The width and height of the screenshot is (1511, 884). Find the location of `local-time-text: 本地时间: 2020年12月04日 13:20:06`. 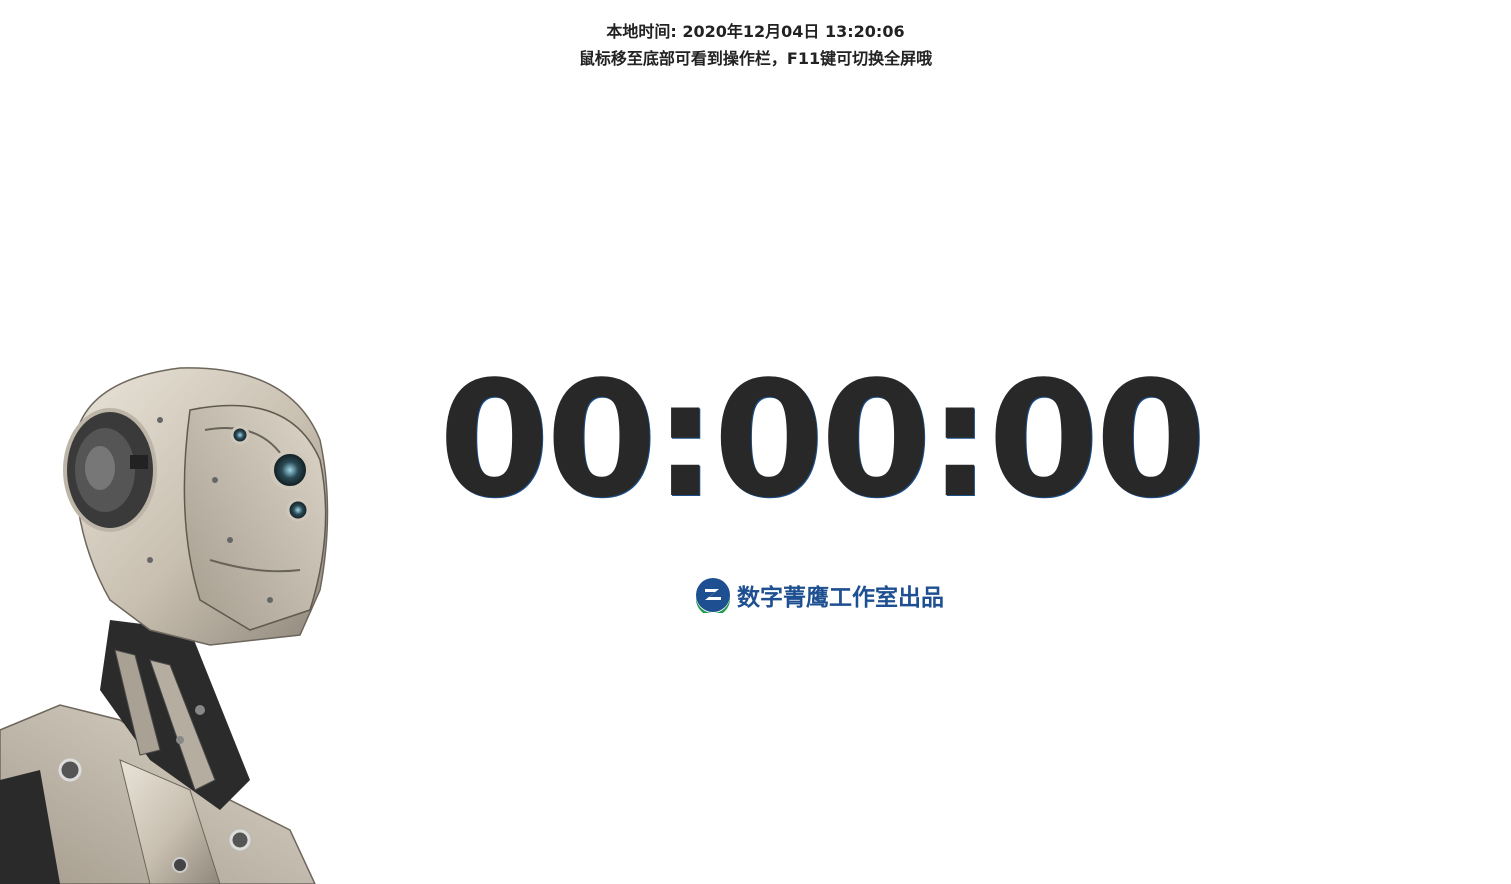

local-time-text: 本地时间: 2020年12月04日 13:20:06 is located at coordinates (755, 31).